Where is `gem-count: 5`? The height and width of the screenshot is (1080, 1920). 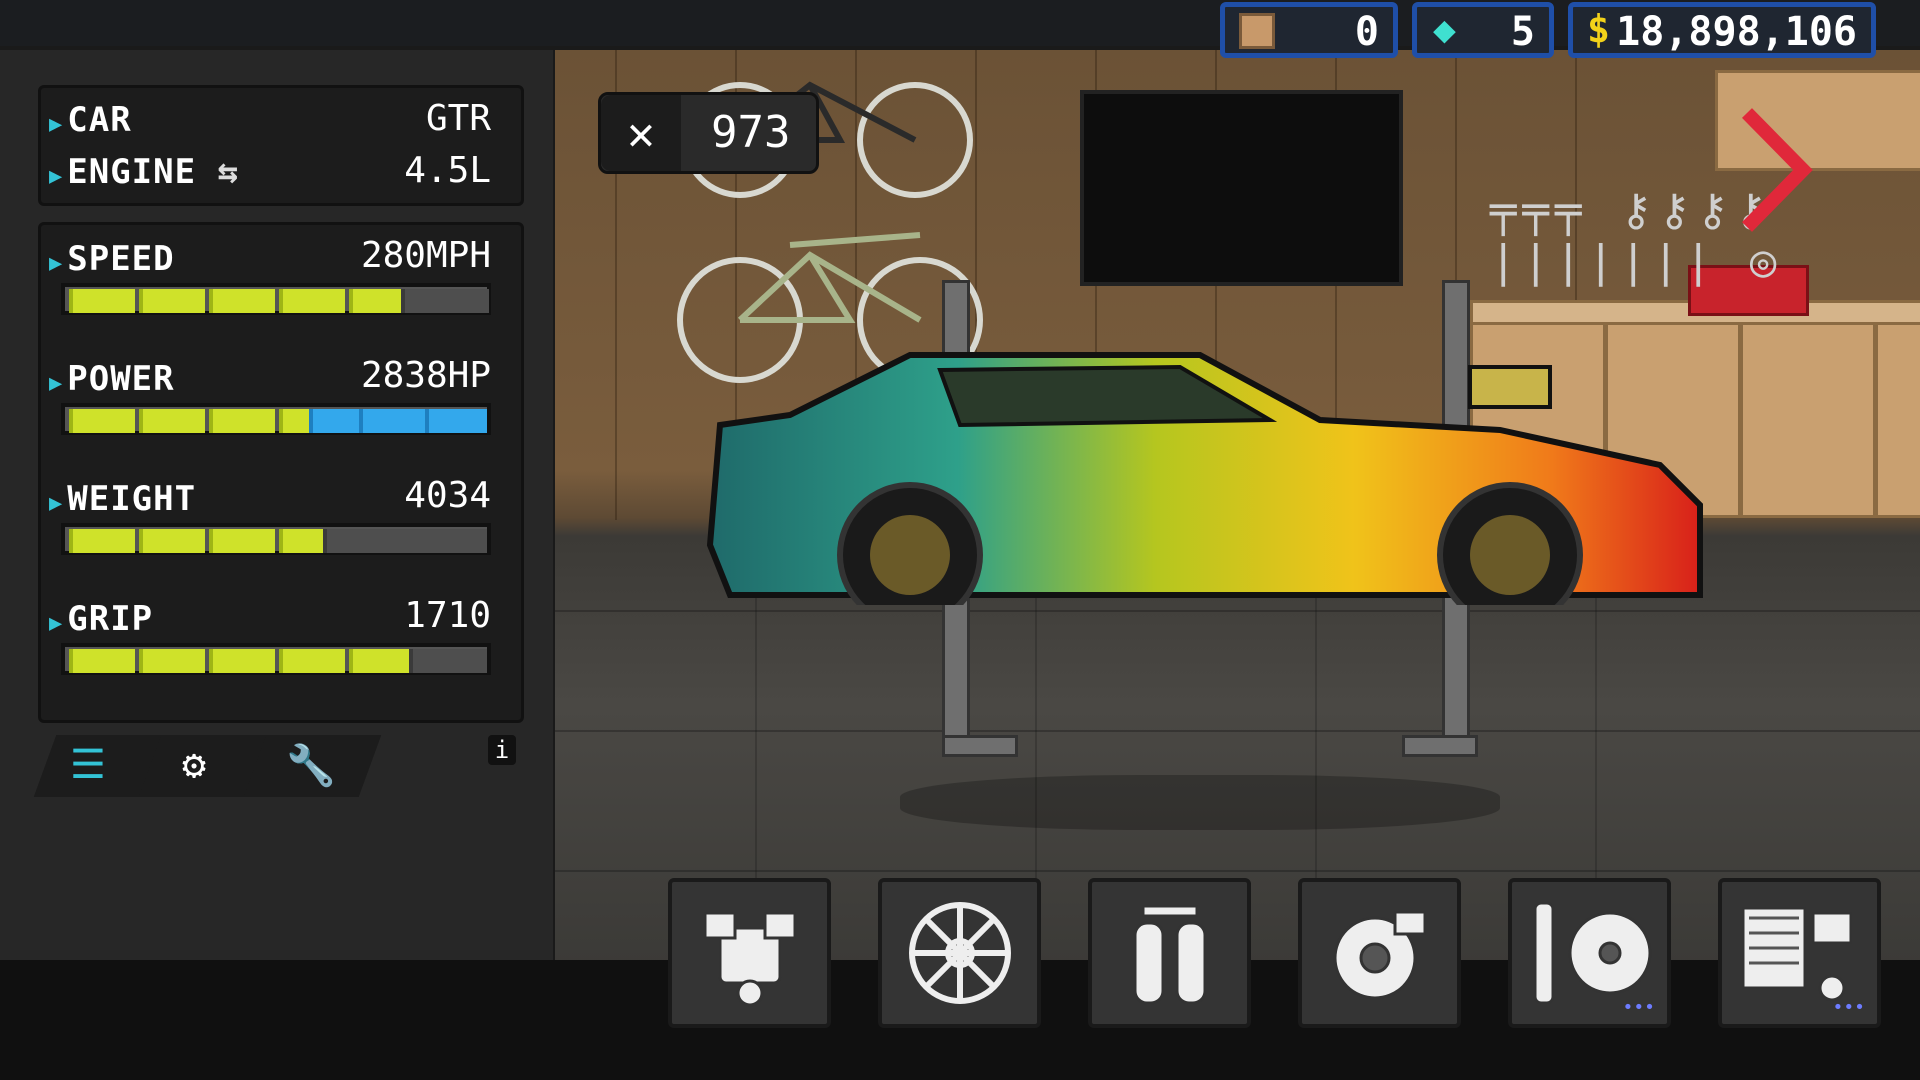
gem-count: 5 is located at coordinates (1522, 32).